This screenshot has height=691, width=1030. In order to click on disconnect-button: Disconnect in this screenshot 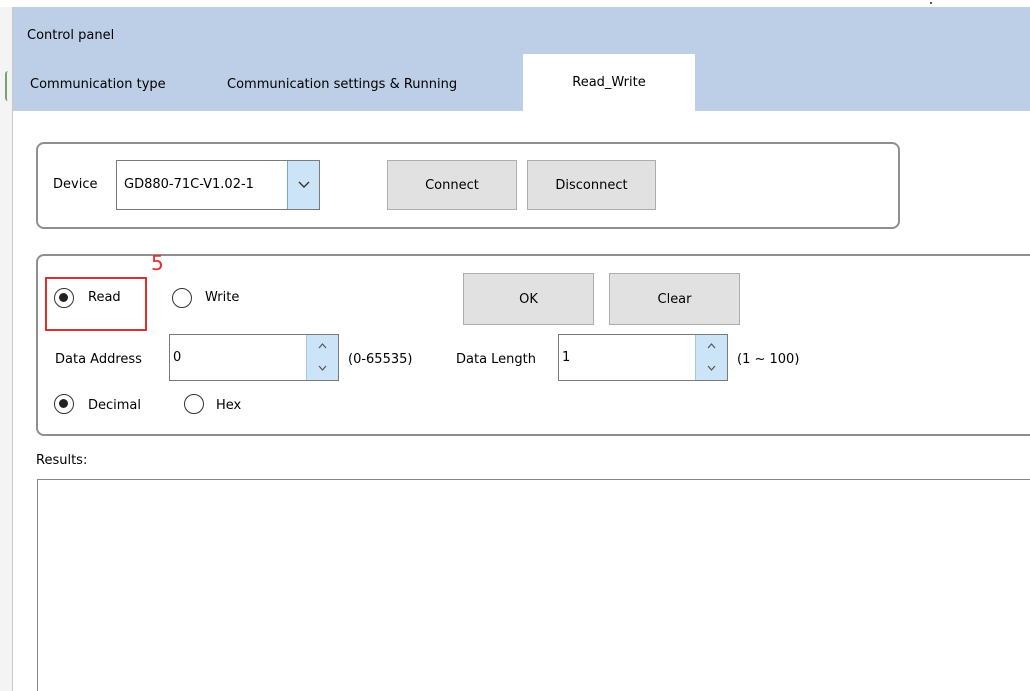, I will do `click(591, 185)`.